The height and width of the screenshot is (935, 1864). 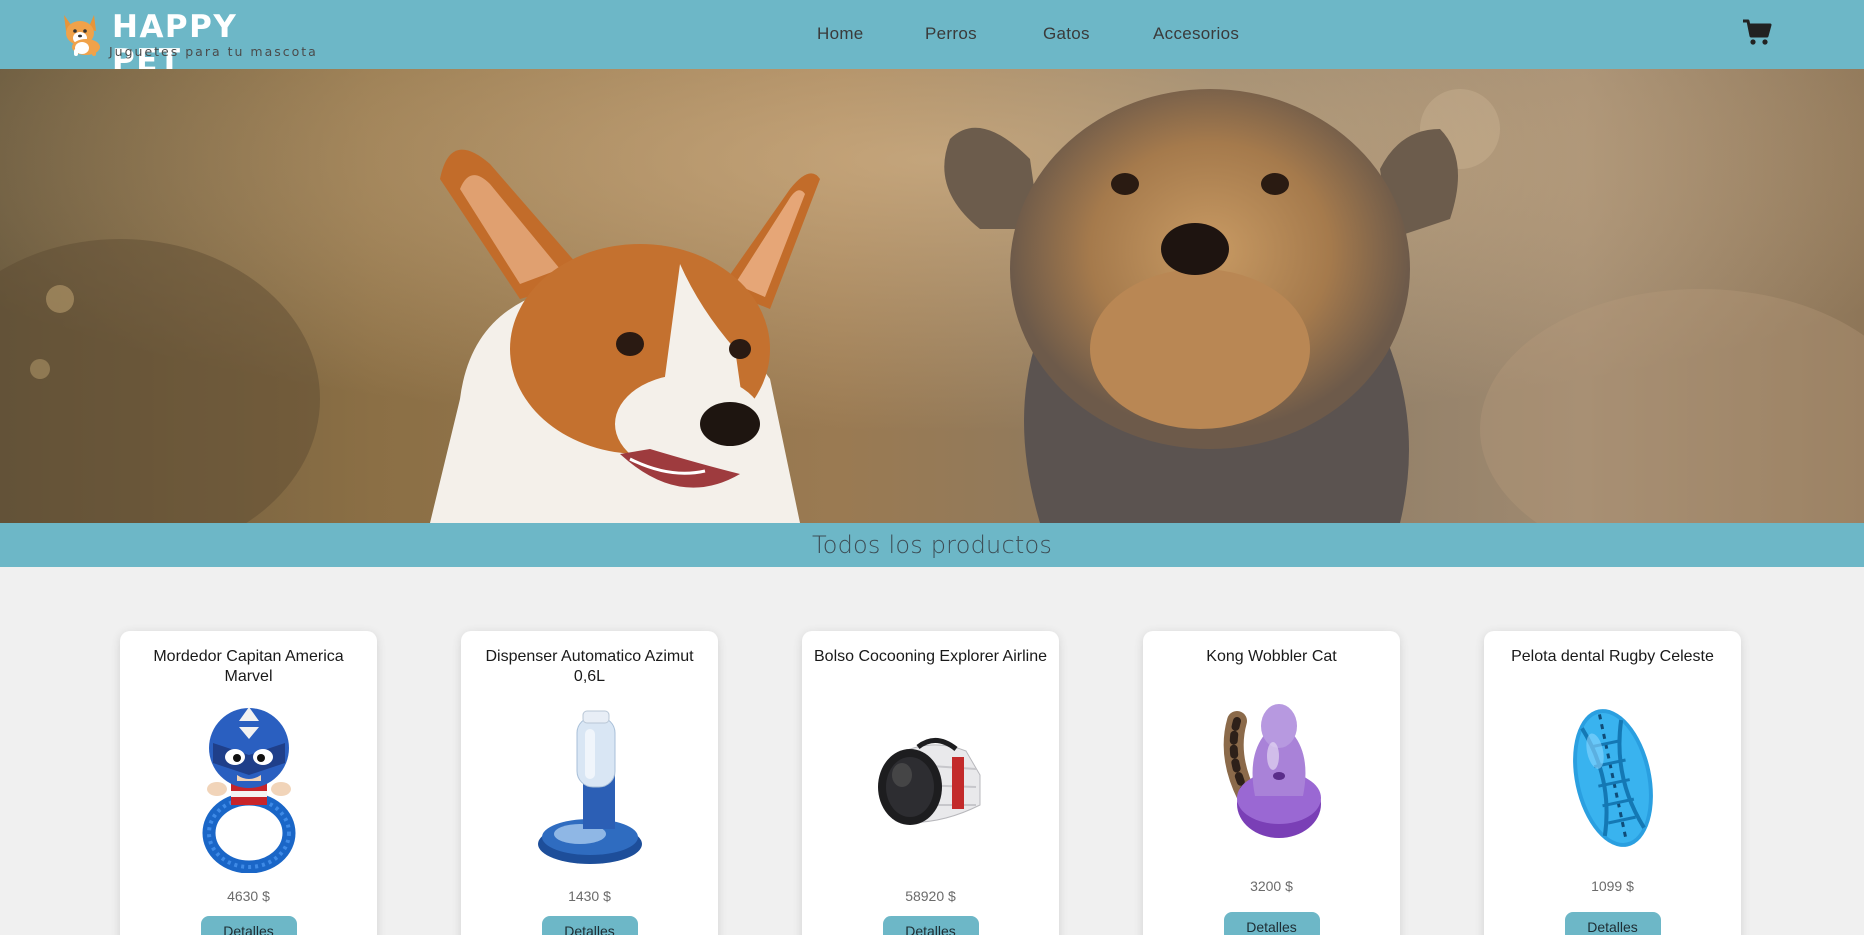 What do you see at coordinates (930, 657) in the screenshot?
I see `product-title: Bolso Cocooning Explorer Airline` at bounding box center [930, 657].